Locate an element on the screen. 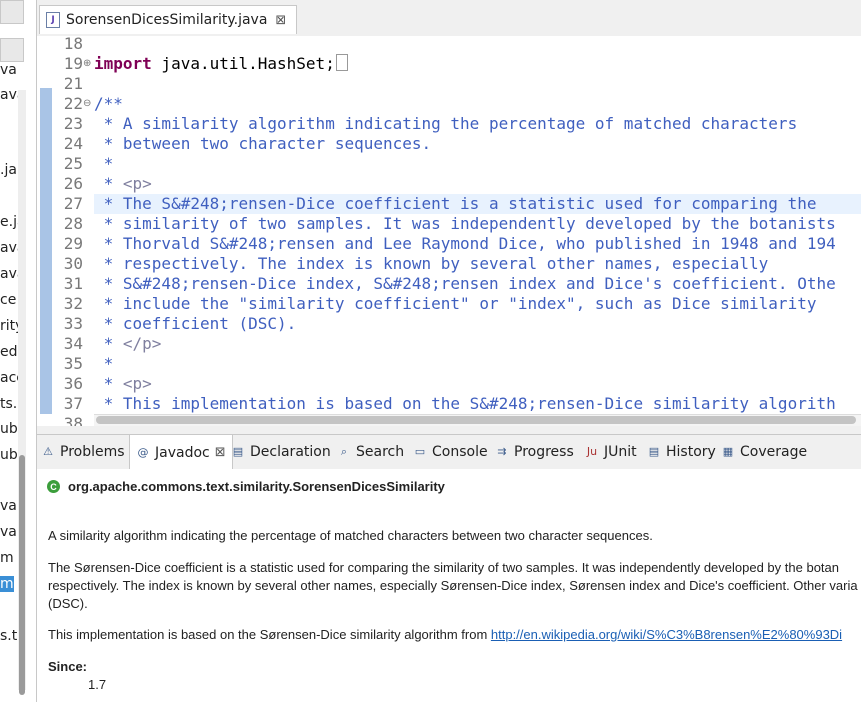 This screenshot has height=702, width=861. coverage-icon: ▦ is located at coordinates (728, 451).